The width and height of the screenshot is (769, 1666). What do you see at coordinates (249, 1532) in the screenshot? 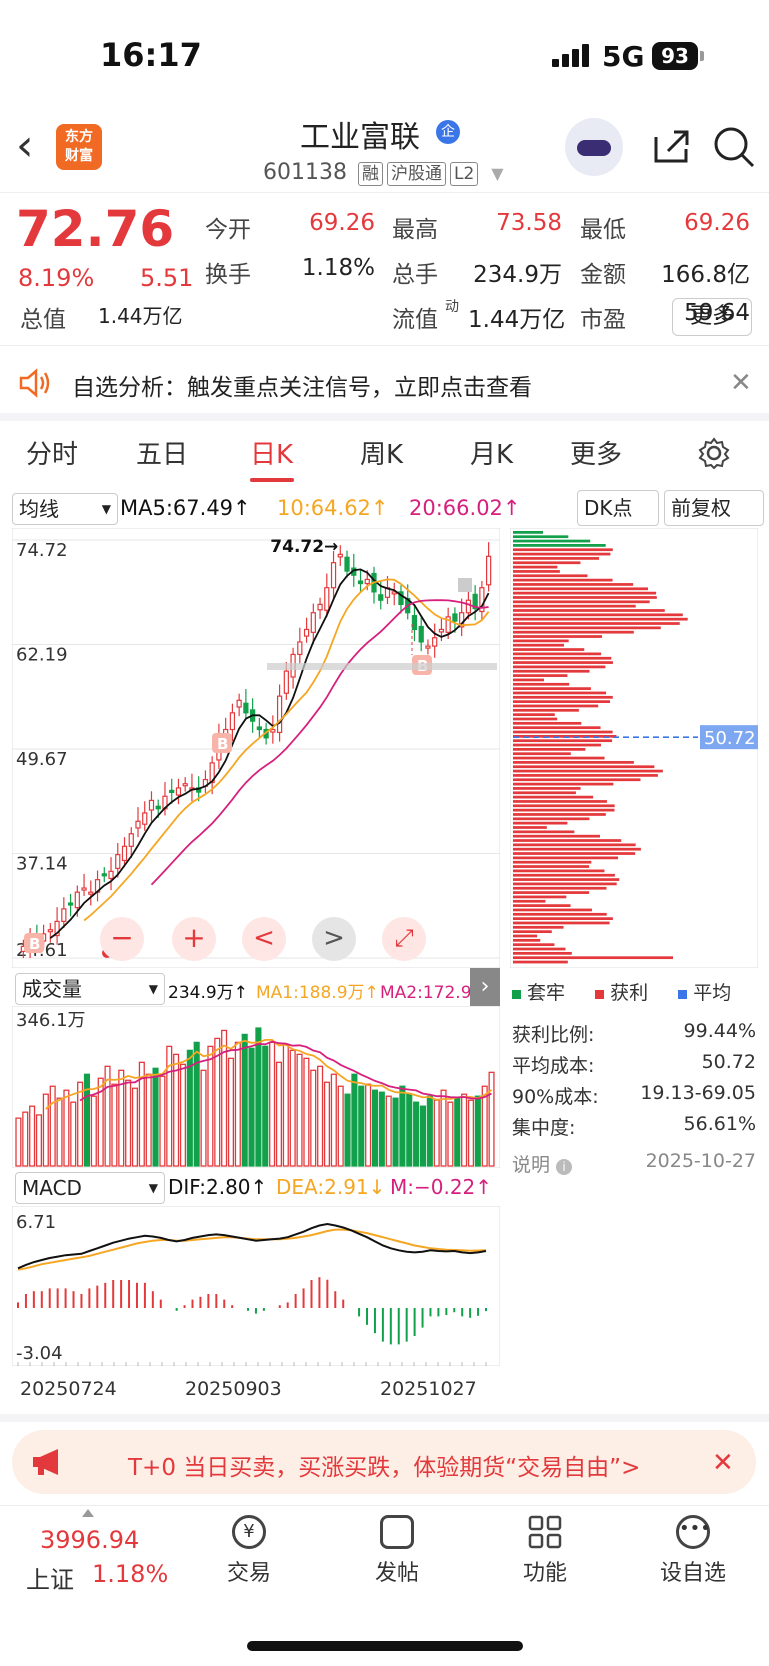
I see `trade-icon: ¥` at bounding box center [249, 1532].